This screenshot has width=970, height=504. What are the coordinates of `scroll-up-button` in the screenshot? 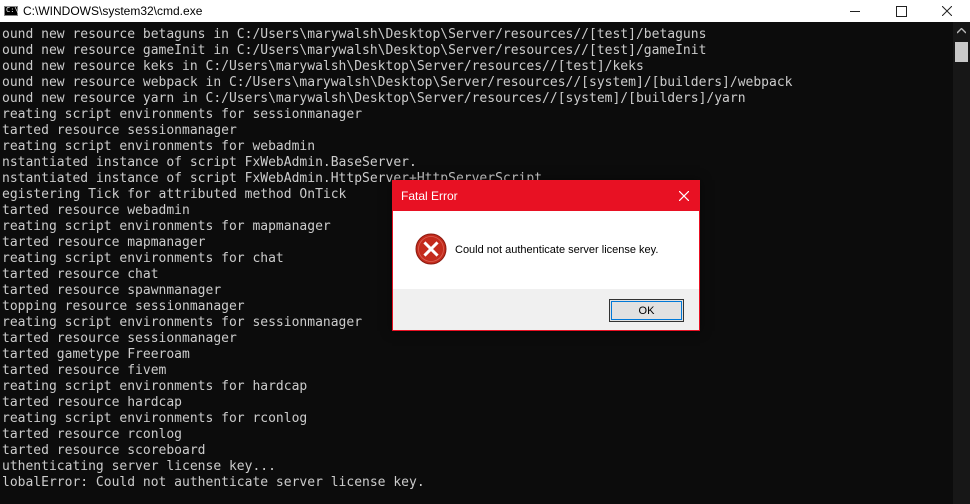 It's located at (961, 30).